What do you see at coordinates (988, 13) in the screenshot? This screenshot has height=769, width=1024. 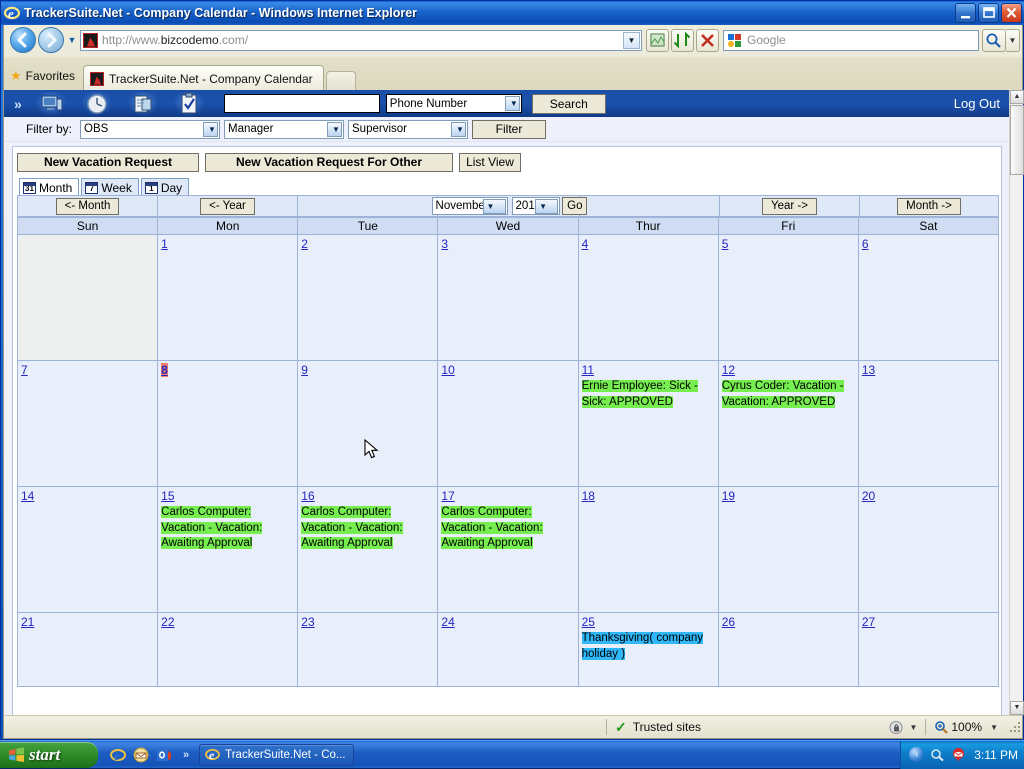 I see `maximize-button` at bounding box center [988, 13].